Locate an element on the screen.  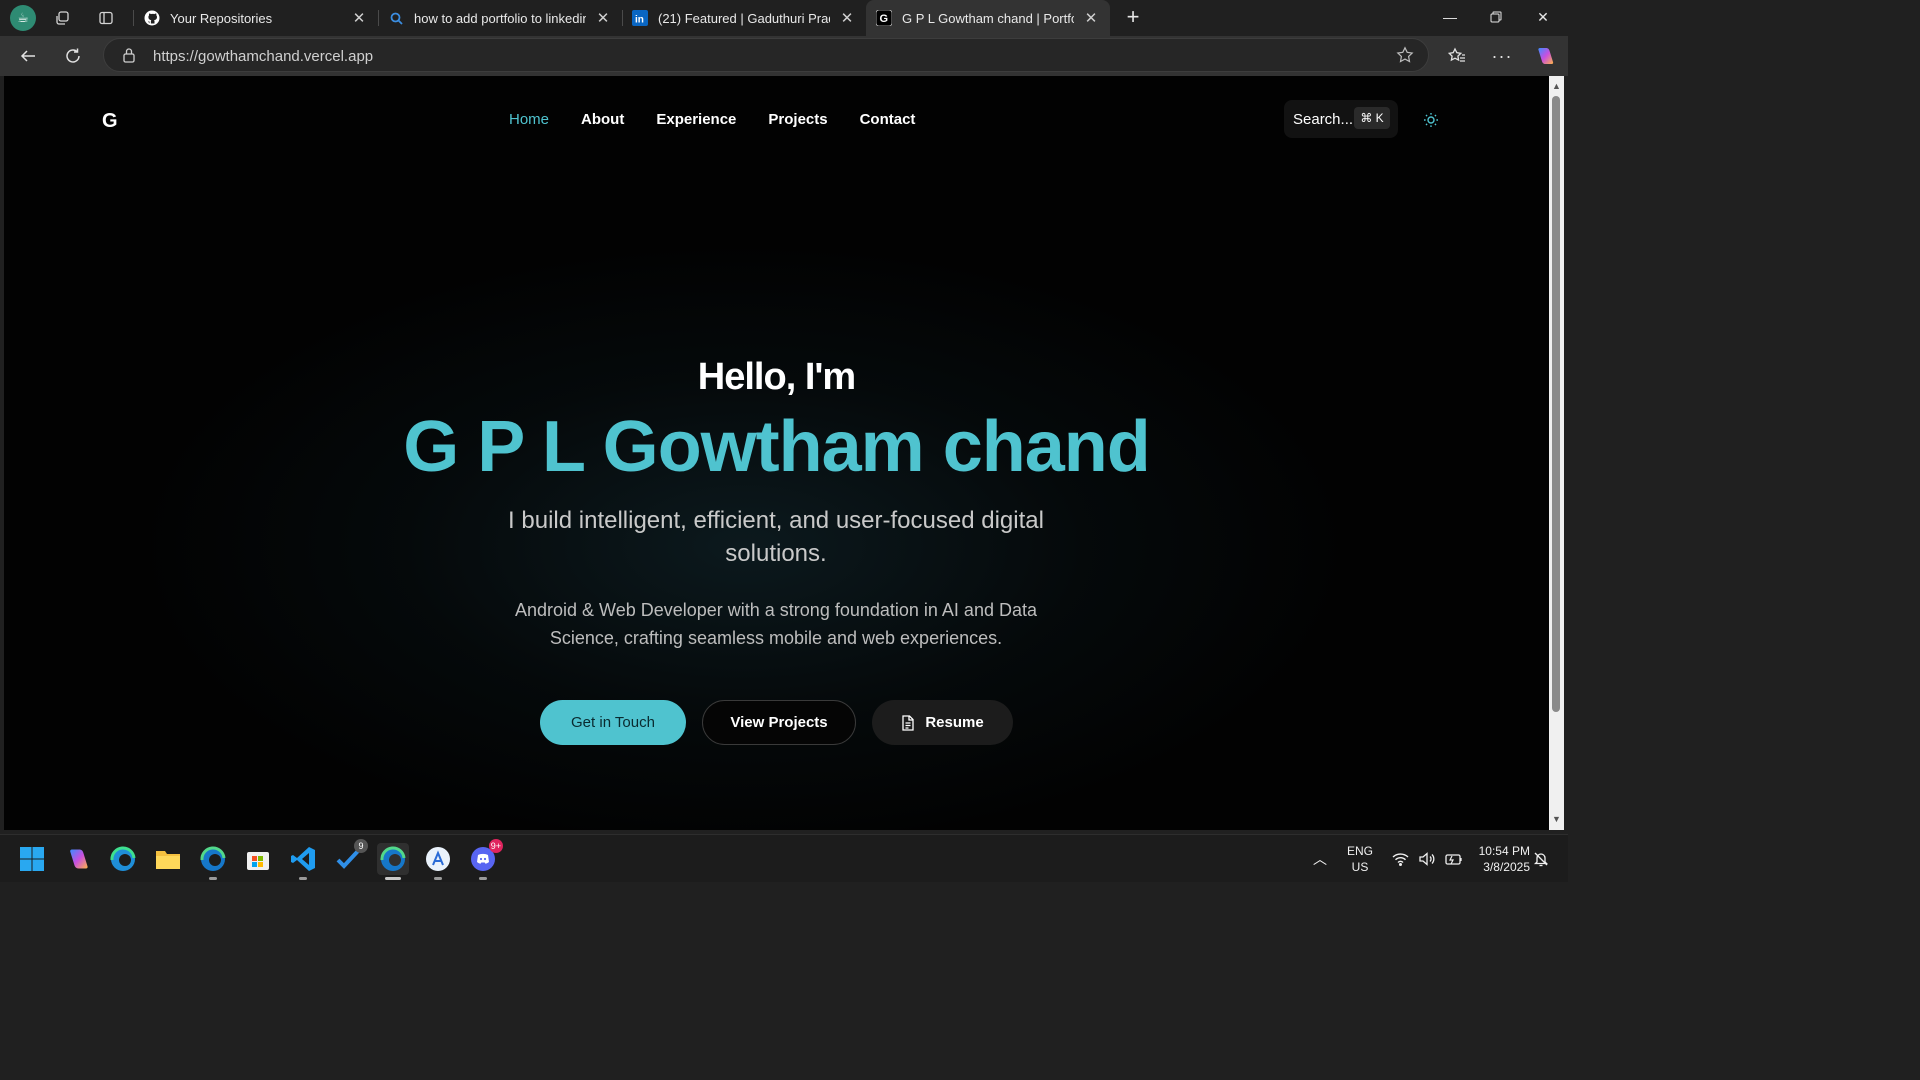
profile-avatar-icon: ☕ is located at coordinates (23, 18).